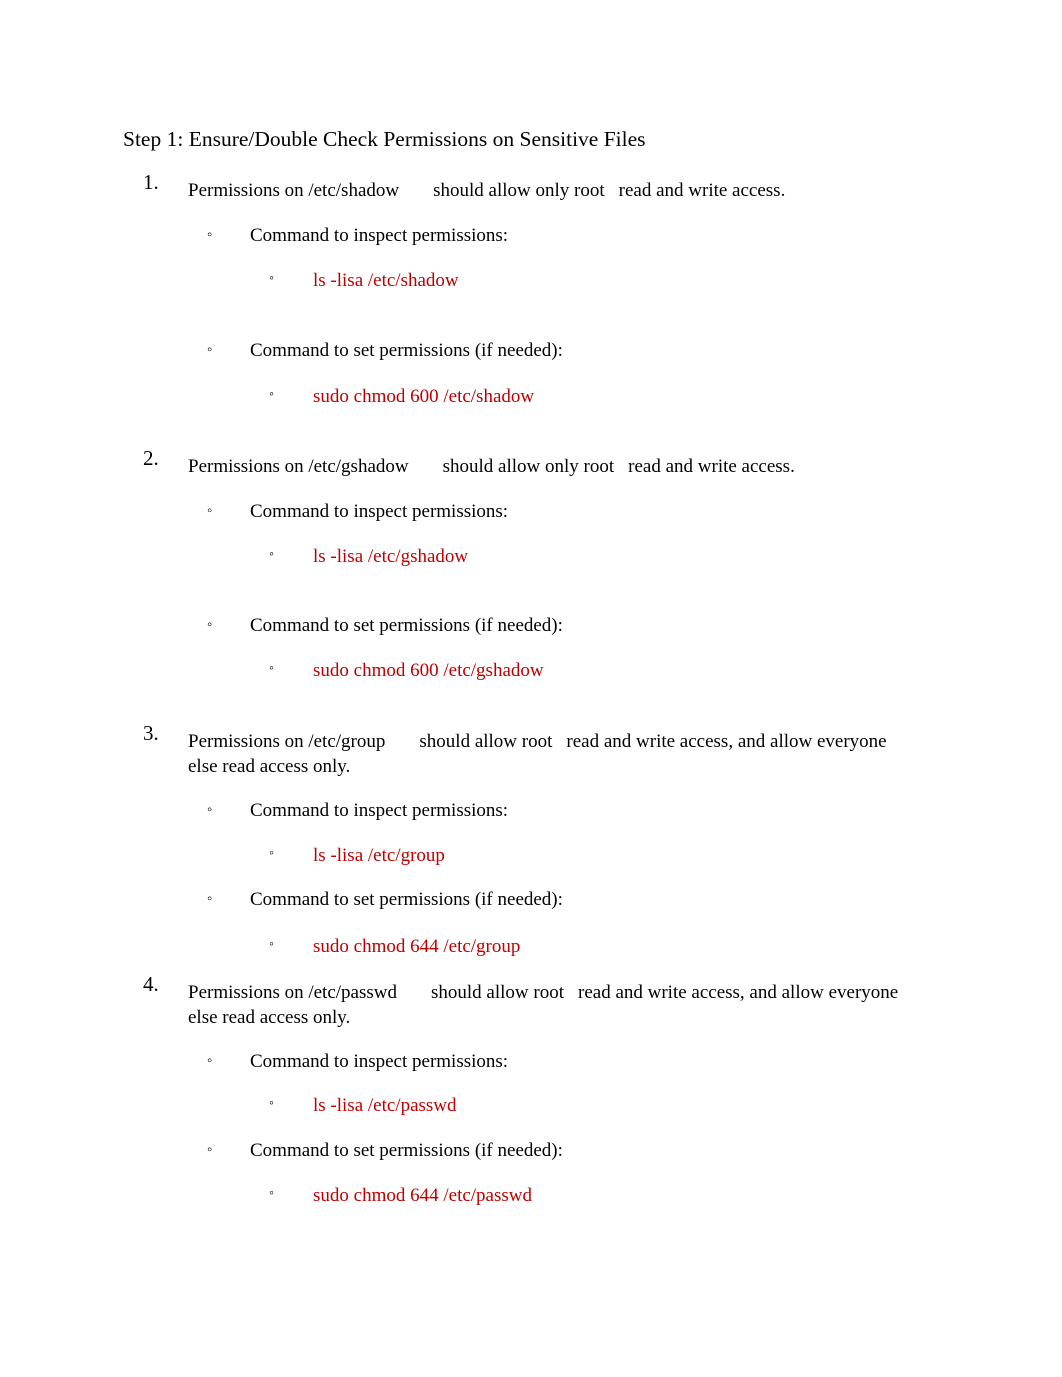  I want to click on list-number: 4., so click(151, 984).